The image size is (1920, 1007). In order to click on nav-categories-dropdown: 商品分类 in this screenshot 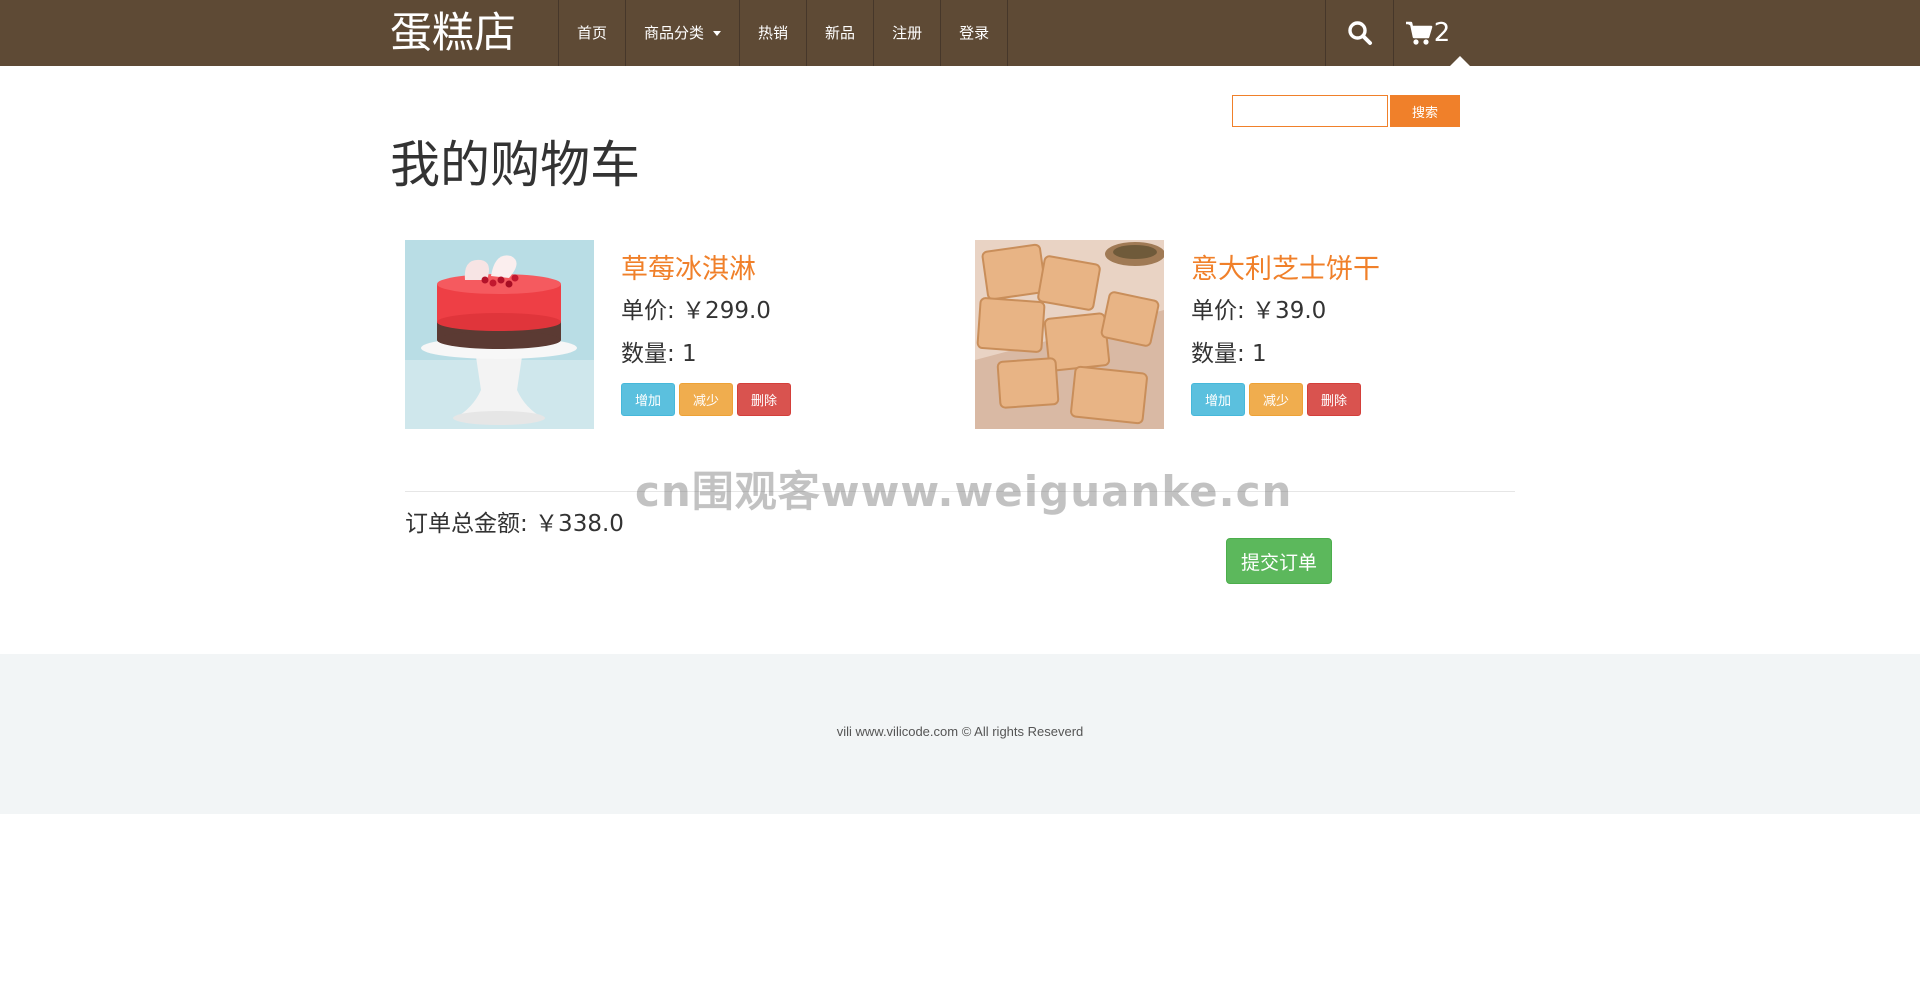, I will do `click(682, 33)`.